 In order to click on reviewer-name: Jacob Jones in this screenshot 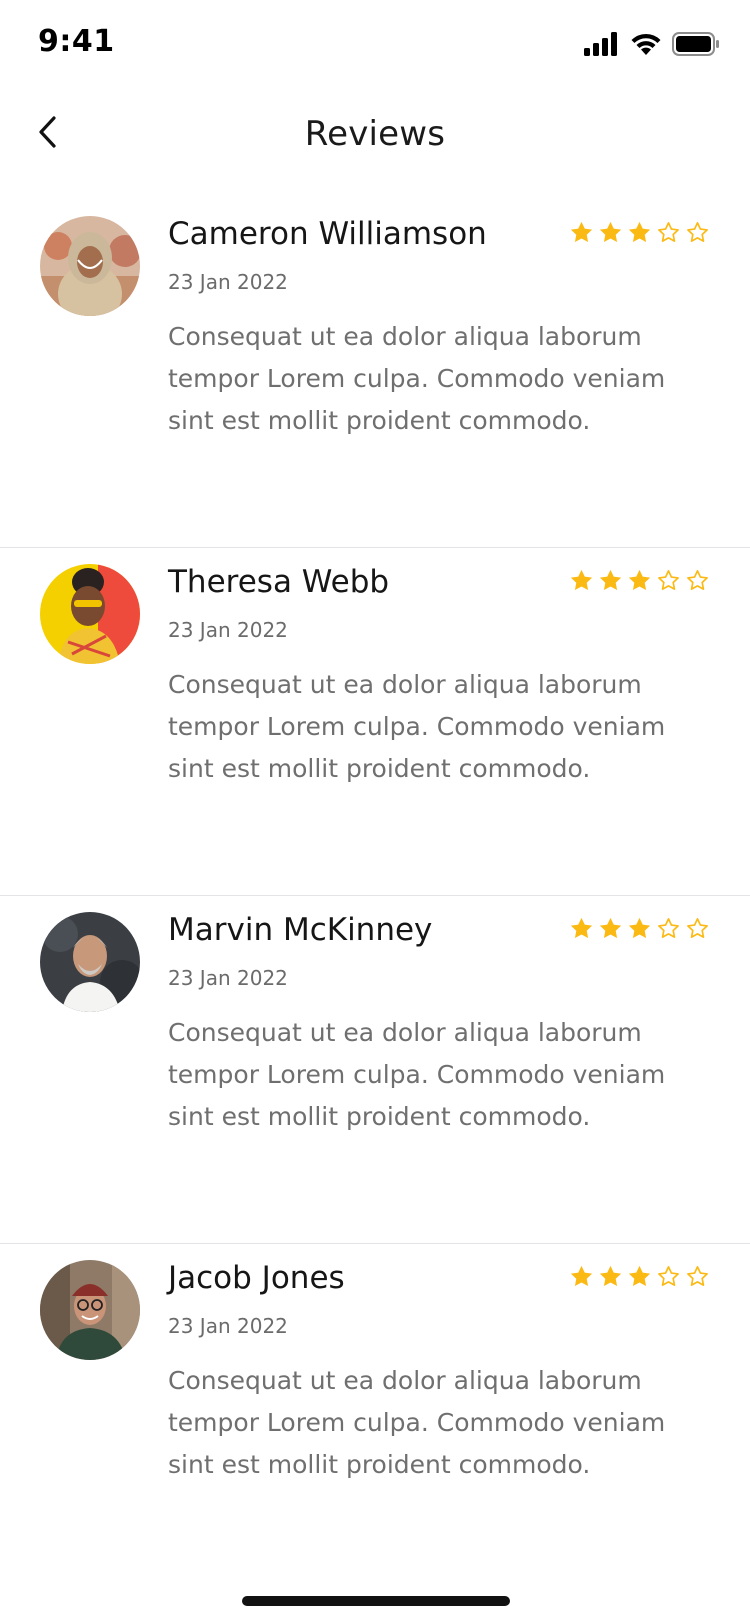, I will do `click(256, 1278)`.